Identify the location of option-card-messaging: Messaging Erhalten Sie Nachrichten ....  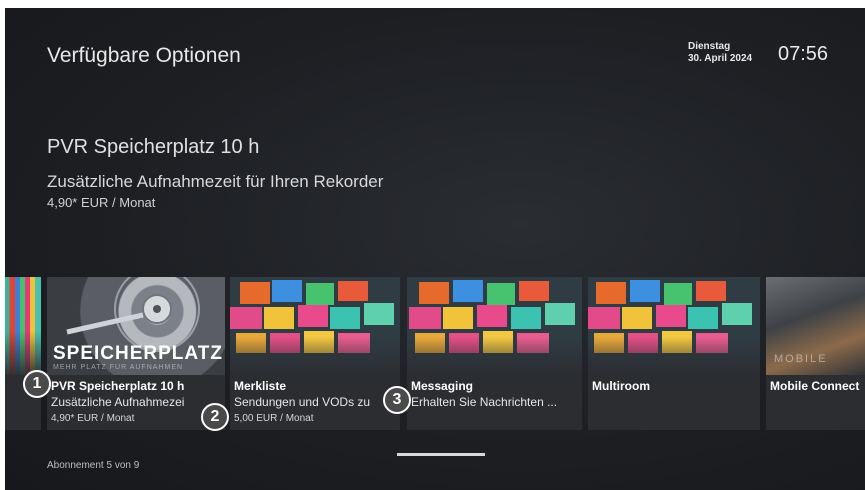
(494, 353).